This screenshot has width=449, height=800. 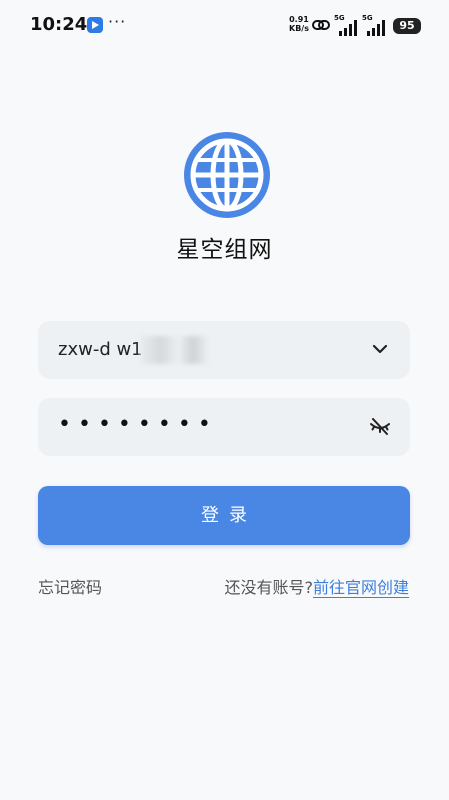 I want to click on no-account-prompt: 还没有账号?, so click(x=268, y=587).